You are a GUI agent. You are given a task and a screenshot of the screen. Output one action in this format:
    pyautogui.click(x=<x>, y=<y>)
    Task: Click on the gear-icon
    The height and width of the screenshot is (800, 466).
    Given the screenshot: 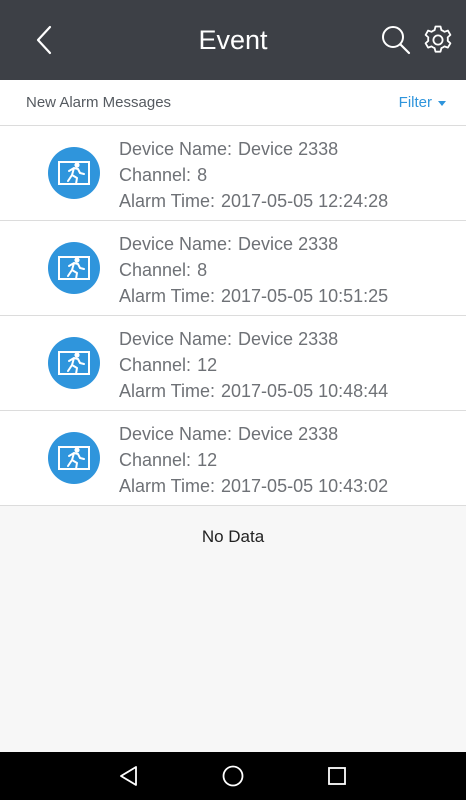 What is the action you would take?
    pyautogui.click(x=438, y=39)
    